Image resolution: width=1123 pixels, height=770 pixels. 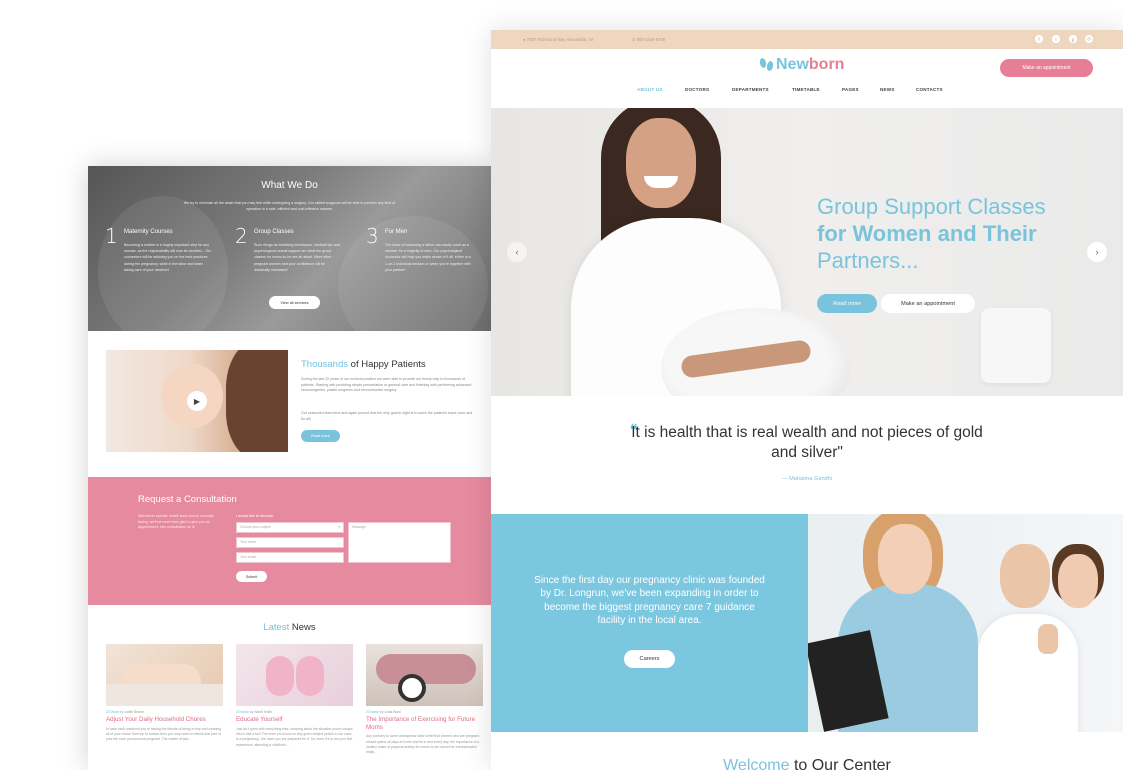 What do you see at coordinates (148, 232) in the screenshot?
I see `service-title: Maternity Courses` at bounding box center [148, 232].